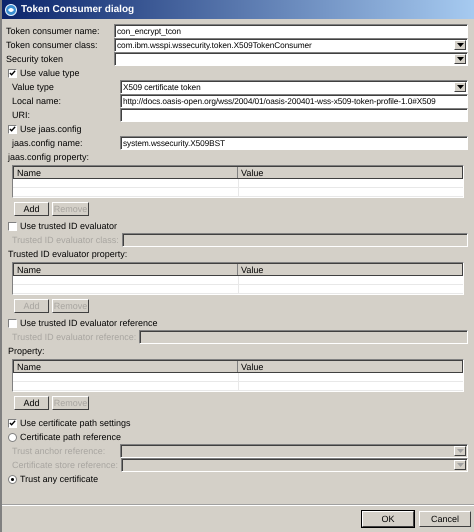 Image resolution: width=474 pixels, height=532 pixels. I want to click on checkbox-label: Use value type, so click(50, 73).